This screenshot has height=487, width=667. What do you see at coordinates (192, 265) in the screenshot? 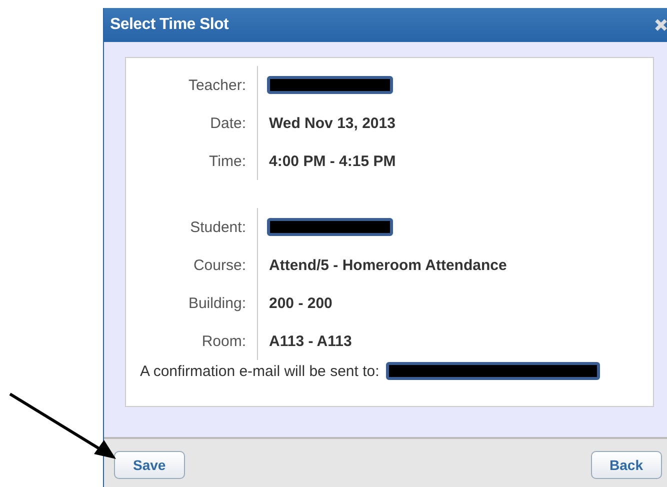
I see `field-label: Course:` at bounding box center [192, 265].